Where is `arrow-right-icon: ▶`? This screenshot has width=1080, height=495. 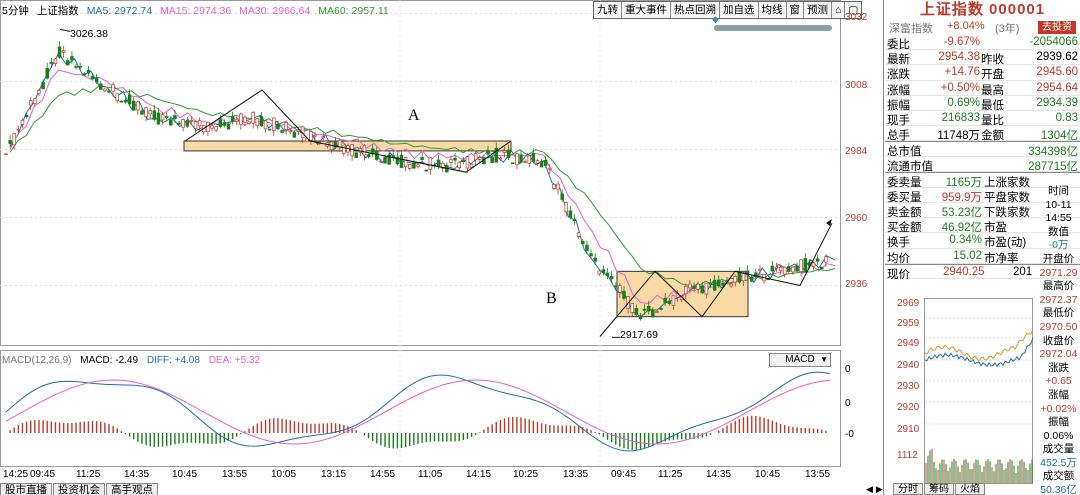
arrow-right-icon: ▶ is located at coordinates (879, 489).